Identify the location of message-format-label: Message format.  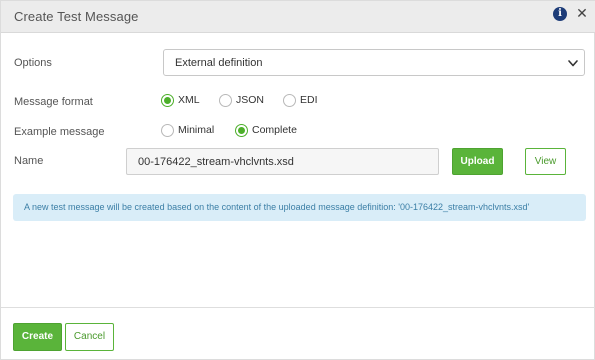
(53, 102).